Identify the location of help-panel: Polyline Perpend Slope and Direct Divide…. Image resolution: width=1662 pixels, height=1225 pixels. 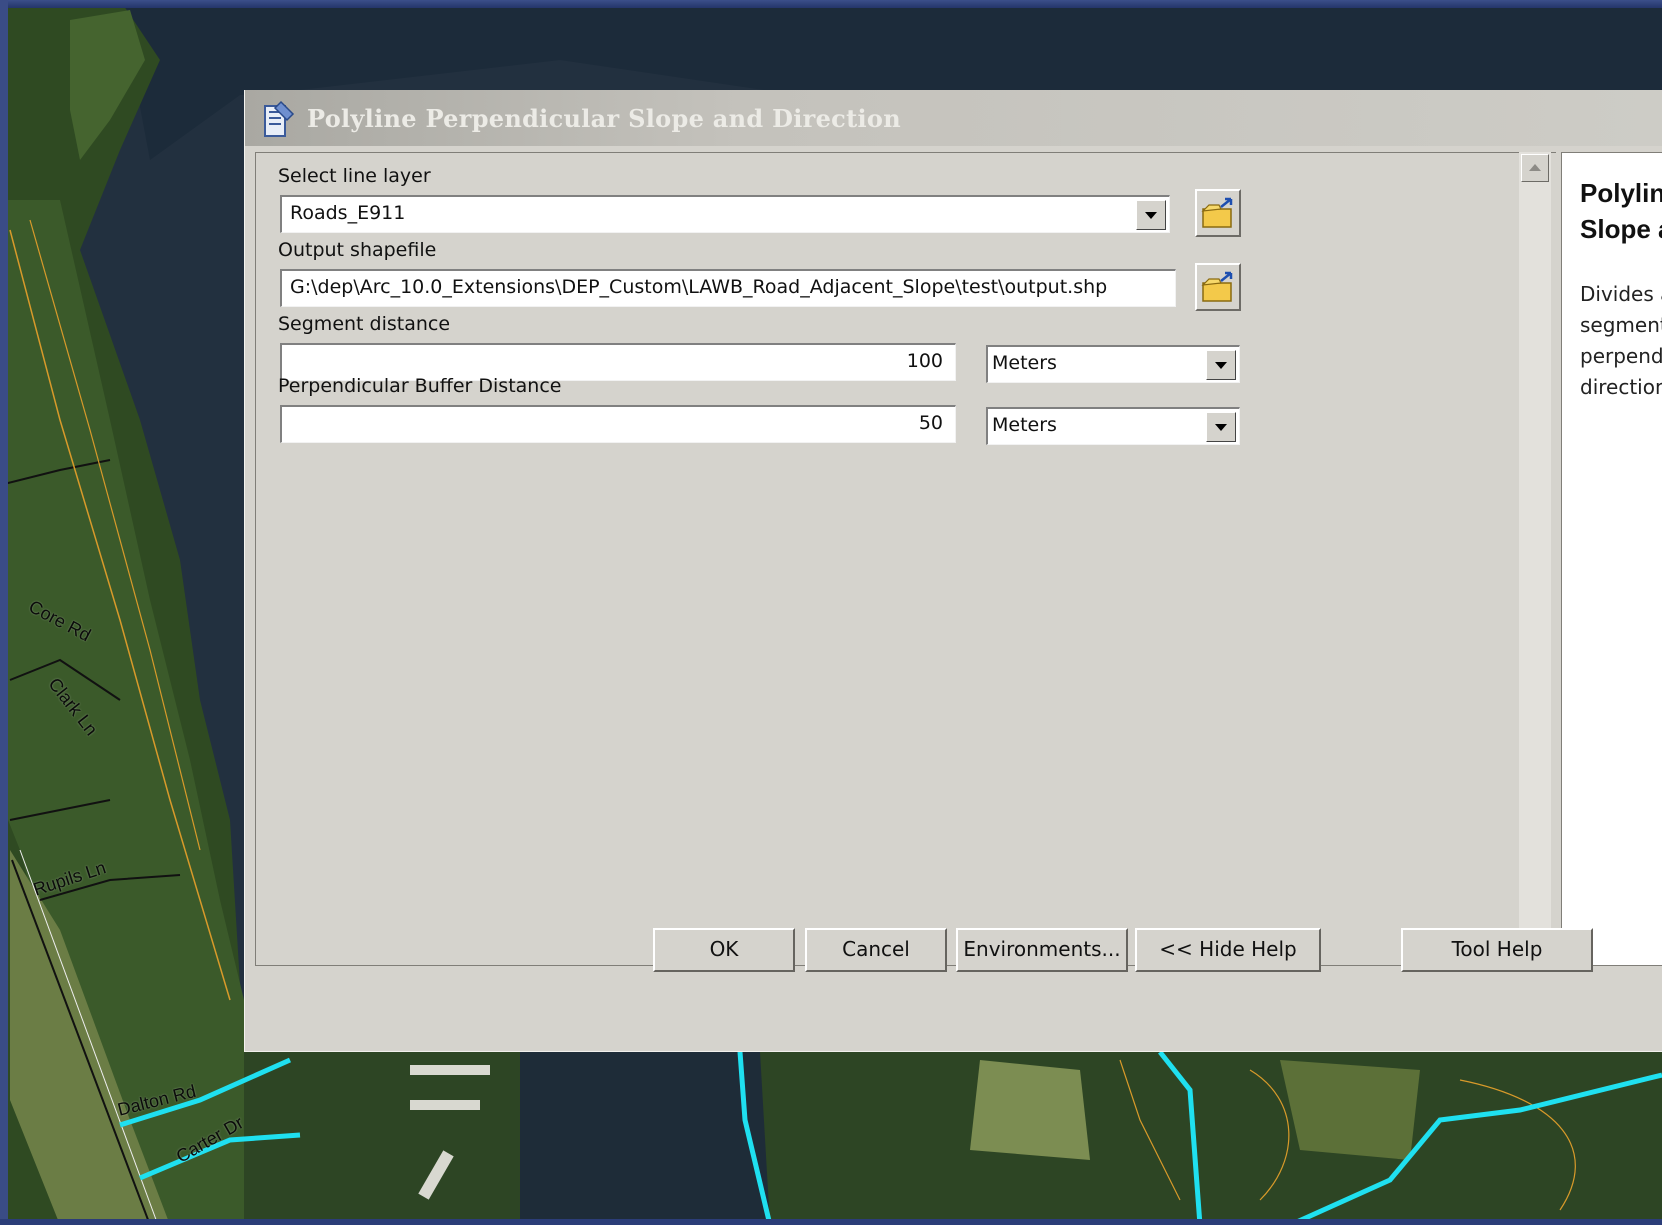
(1611, 559).